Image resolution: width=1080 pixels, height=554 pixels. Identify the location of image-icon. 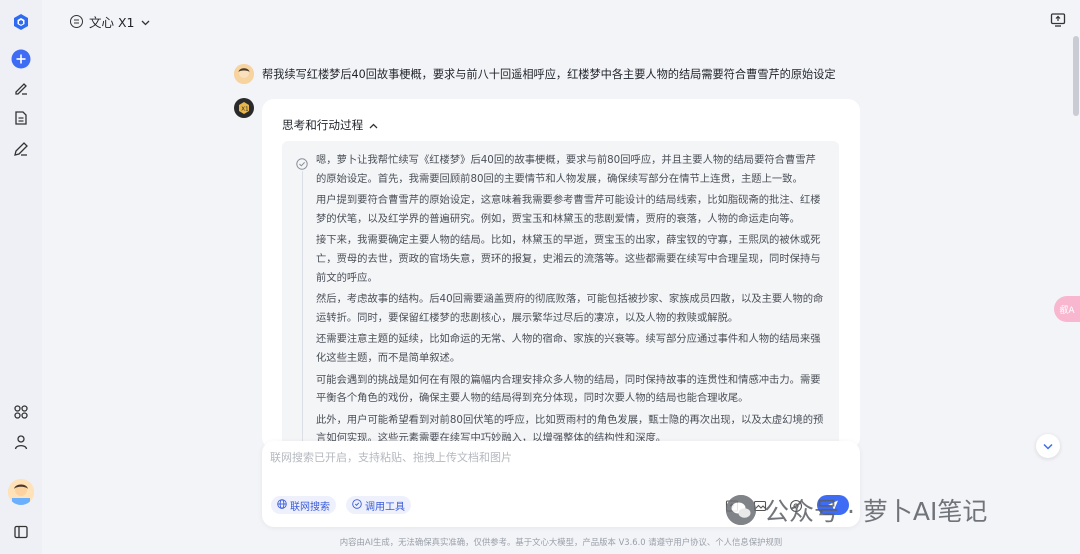
(760, 505).